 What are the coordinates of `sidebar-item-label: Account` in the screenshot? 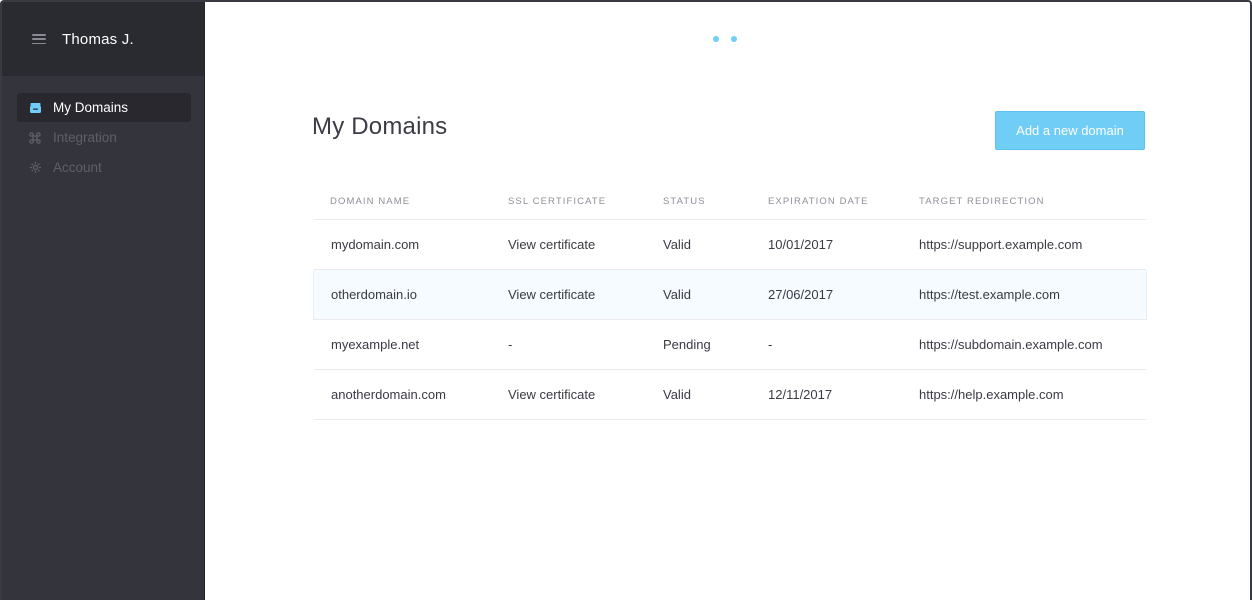 It's located at (77, 167).